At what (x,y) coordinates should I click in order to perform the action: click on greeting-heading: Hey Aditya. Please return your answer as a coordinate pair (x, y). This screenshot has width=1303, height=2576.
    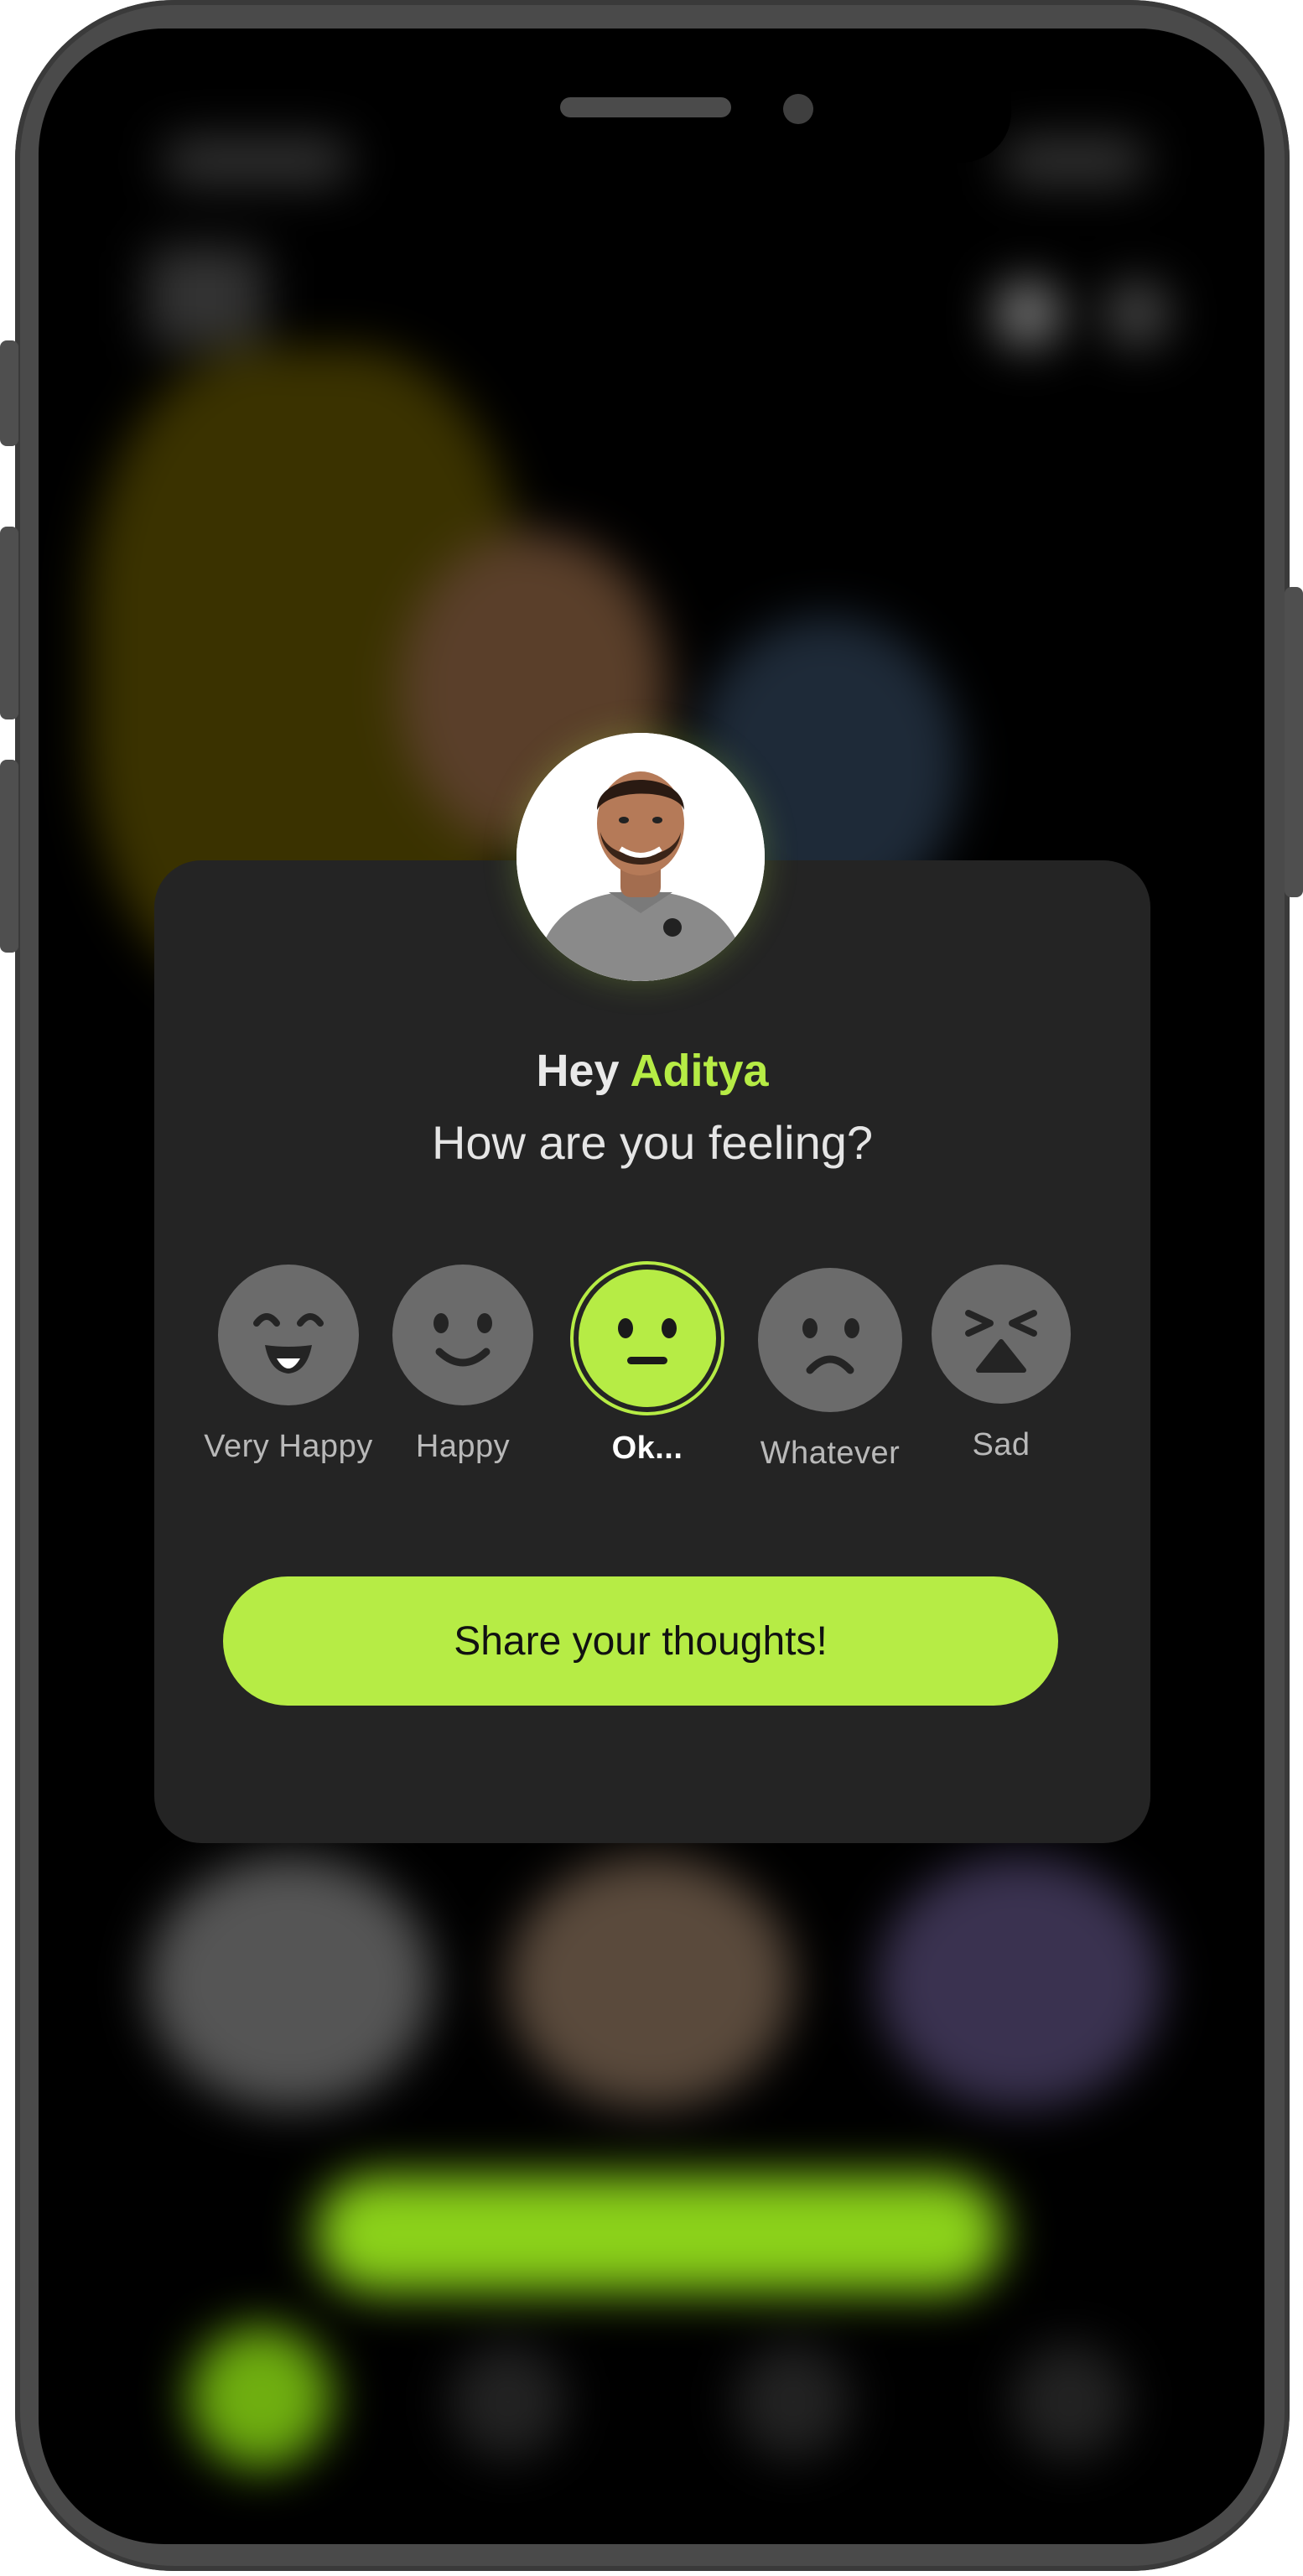
    Looking at the image, I should click on (652, 1071).